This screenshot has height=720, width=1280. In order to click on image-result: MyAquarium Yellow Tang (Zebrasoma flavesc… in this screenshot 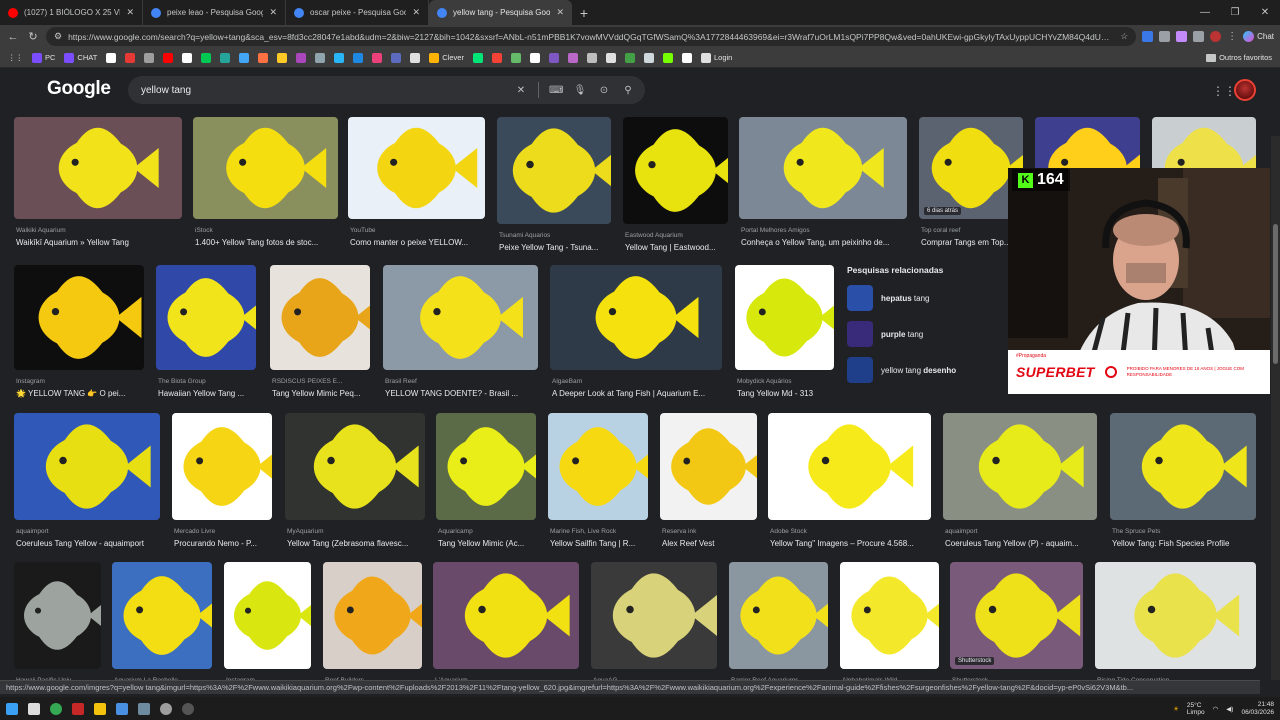, I will do `click(355, 482)`.